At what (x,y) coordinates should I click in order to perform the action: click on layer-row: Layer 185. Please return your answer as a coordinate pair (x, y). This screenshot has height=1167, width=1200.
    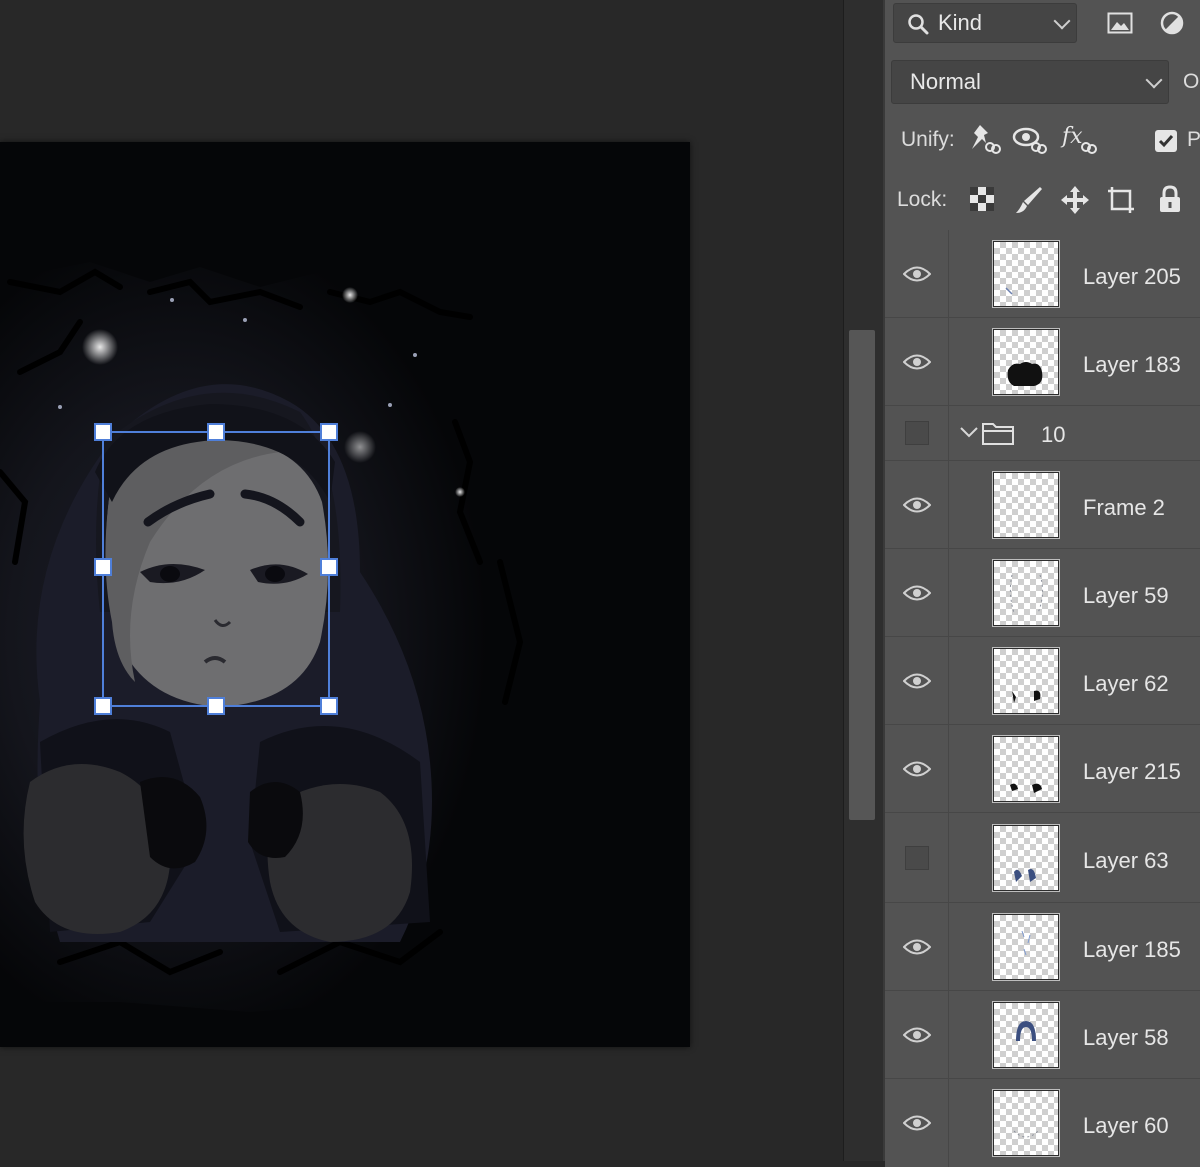
    Looking at the image, I should click on (1042, 947).